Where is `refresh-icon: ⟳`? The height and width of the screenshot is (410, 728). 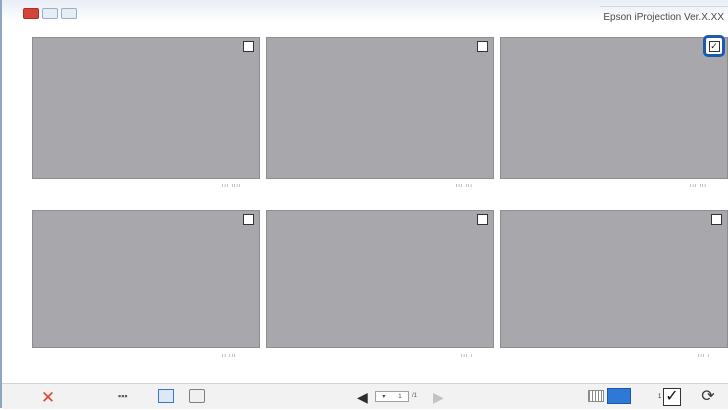 refresh-icon: ⟳ is located at coordinates (708, 396).